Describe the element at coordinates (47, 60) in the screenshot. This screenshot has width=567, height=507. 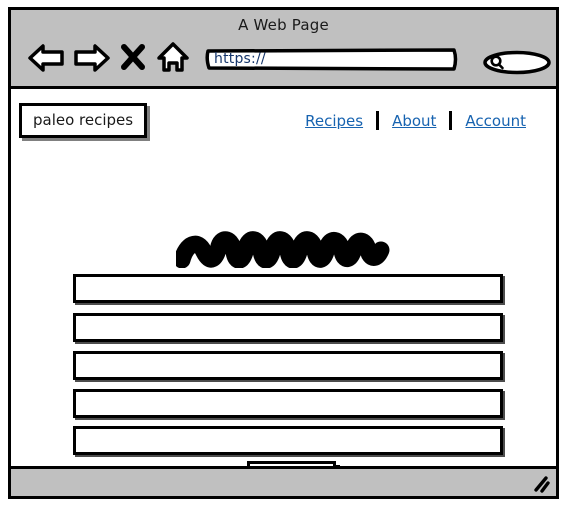
I see `back-arrow-icon` at that location.